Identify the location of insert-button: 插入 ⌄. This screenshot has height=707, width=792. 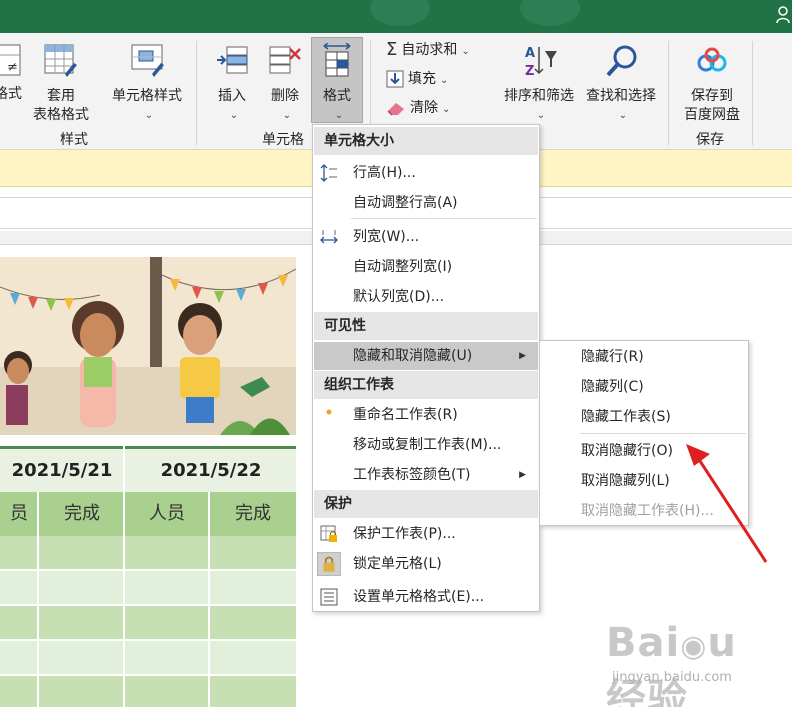
(232, 84).